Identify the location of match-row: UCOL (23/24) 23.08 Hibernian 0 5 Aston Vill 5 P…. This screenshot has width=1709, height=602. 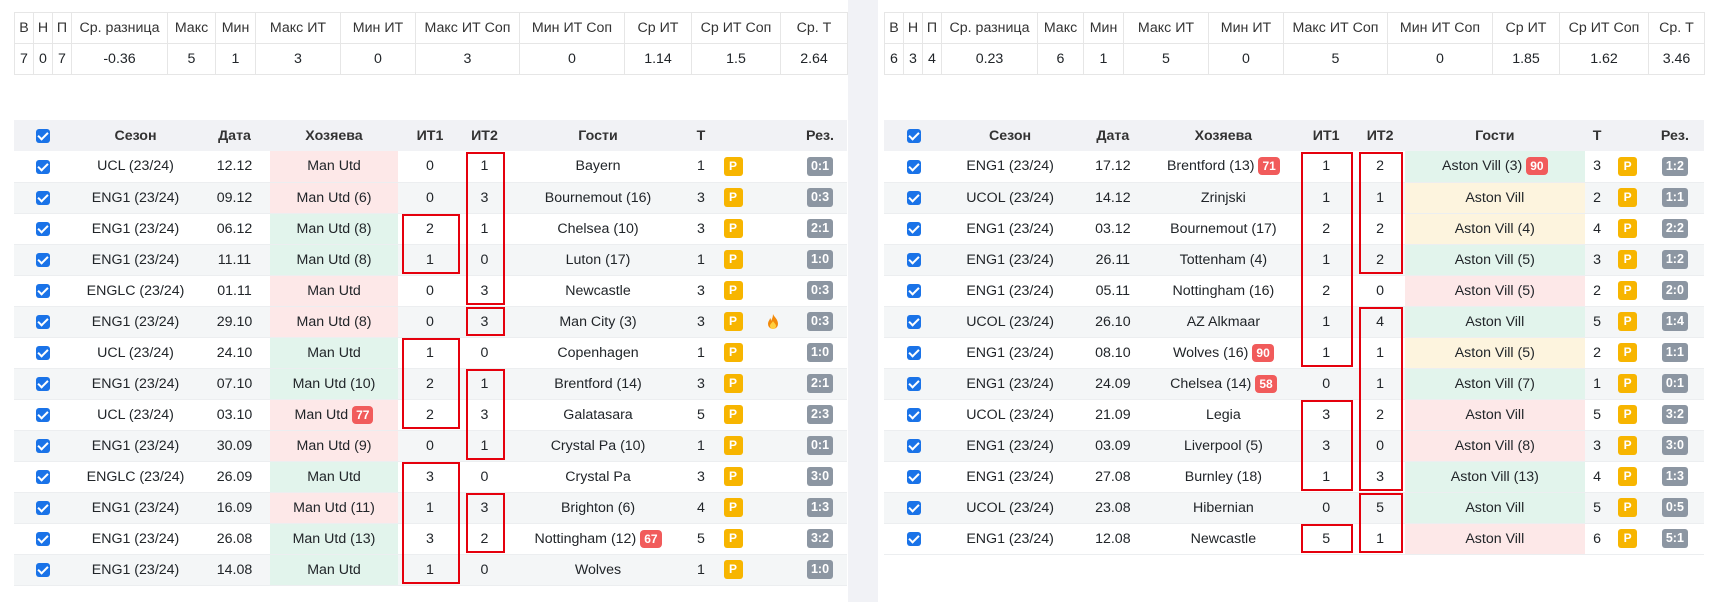
(1294, 508).